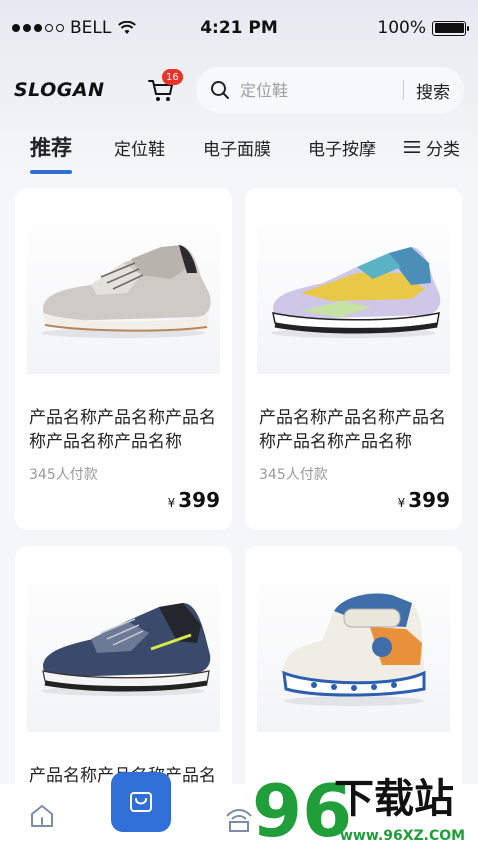  I want to click on tab-recommended: 推荐, so click(51, 153).